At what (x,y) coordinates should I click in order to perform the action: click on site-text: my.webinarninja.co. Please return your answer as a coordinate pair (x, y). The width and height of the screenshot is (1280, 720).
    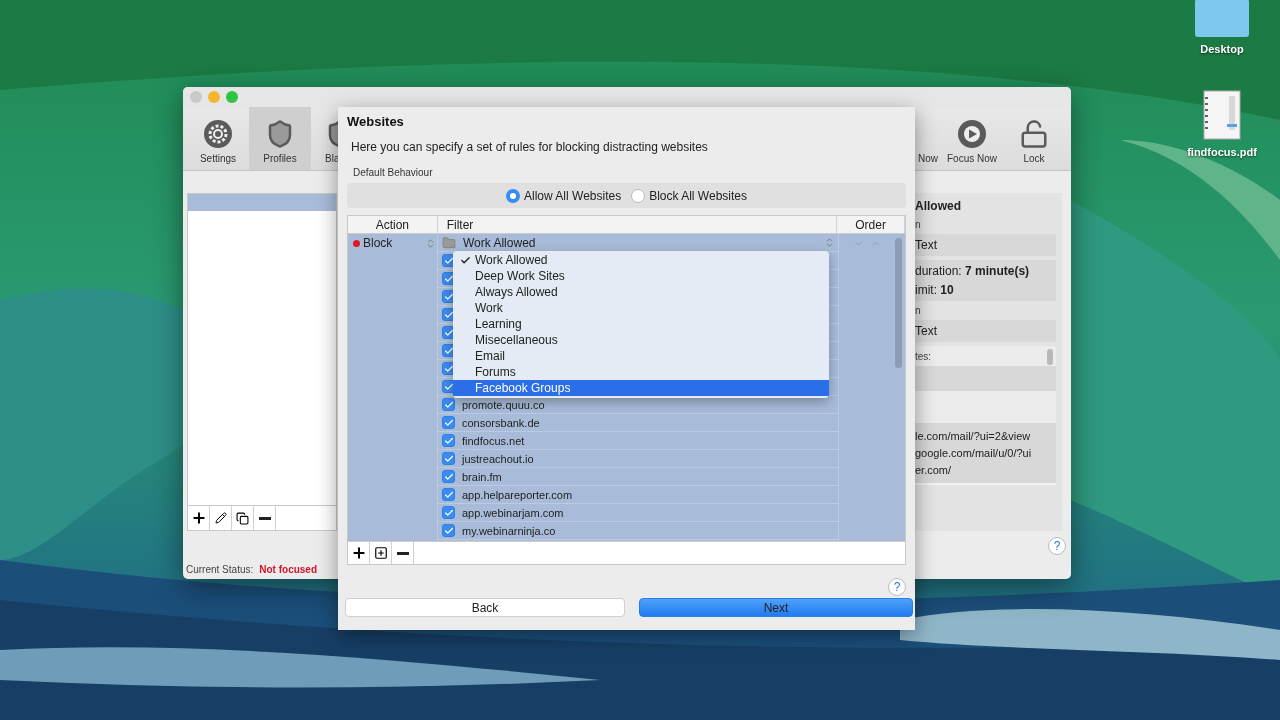
    Looking at the image, I should click on (509, 530).